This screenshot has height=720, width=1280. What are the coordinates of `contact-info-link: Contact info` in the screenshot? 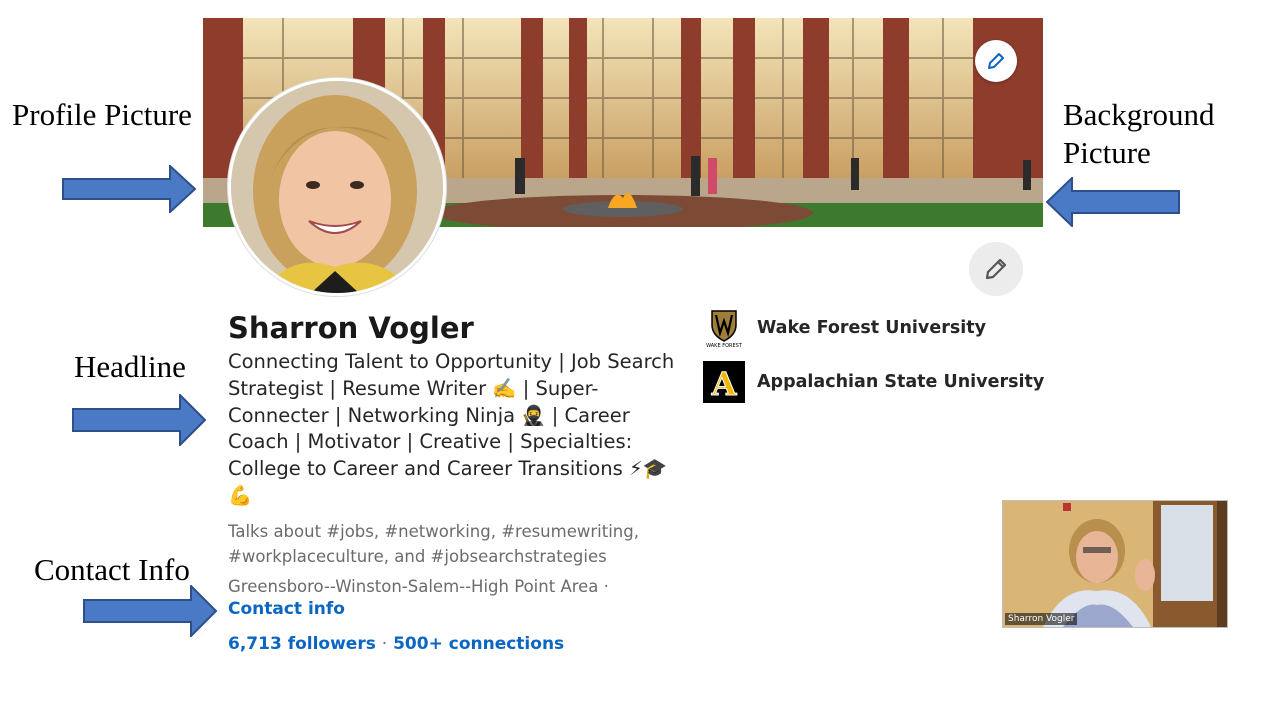 It's located at (286, 609).